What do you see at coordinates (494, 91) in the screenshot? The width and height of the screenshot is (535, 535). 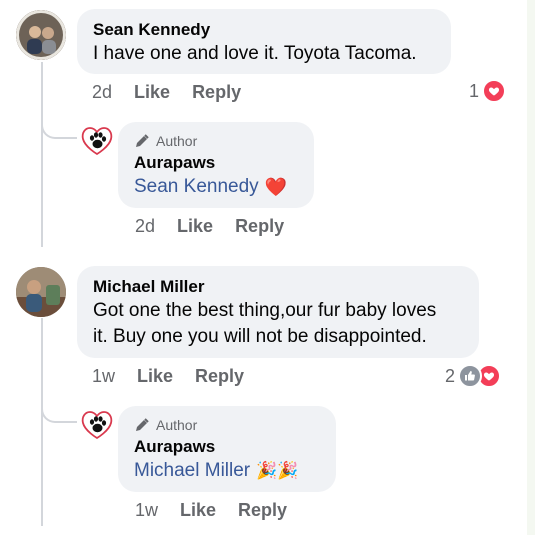 I see `heart-icon` at bounding box center [494, 91].